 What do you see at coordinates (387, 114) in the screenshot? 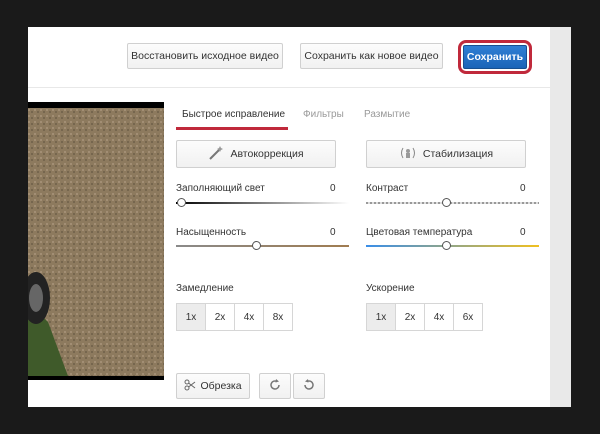
I see `tab-blur: Размытие` at bounding box center [387, 114].